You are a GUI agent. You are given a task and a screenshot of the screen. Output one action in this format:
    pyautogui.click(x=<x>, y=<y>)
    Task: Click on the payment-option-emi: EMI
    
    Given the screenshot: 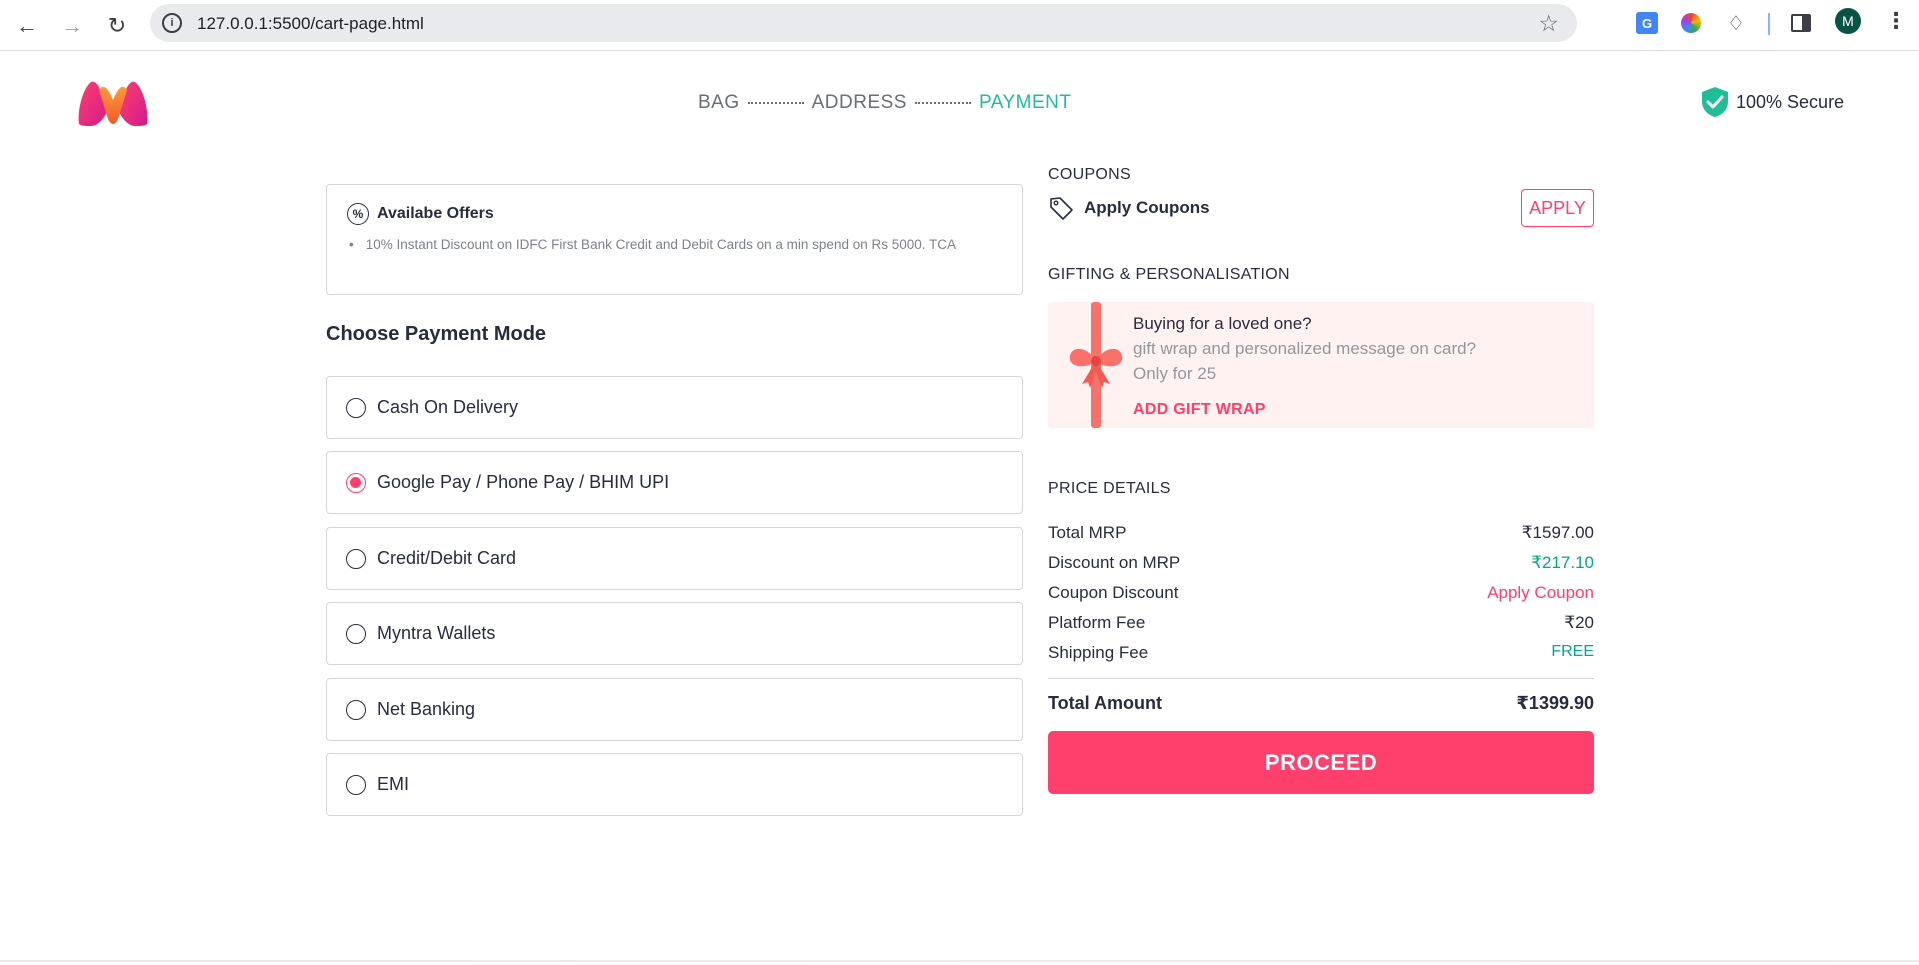 What is the action you would take?
    pyautogui.click(x=674, y=784)
    